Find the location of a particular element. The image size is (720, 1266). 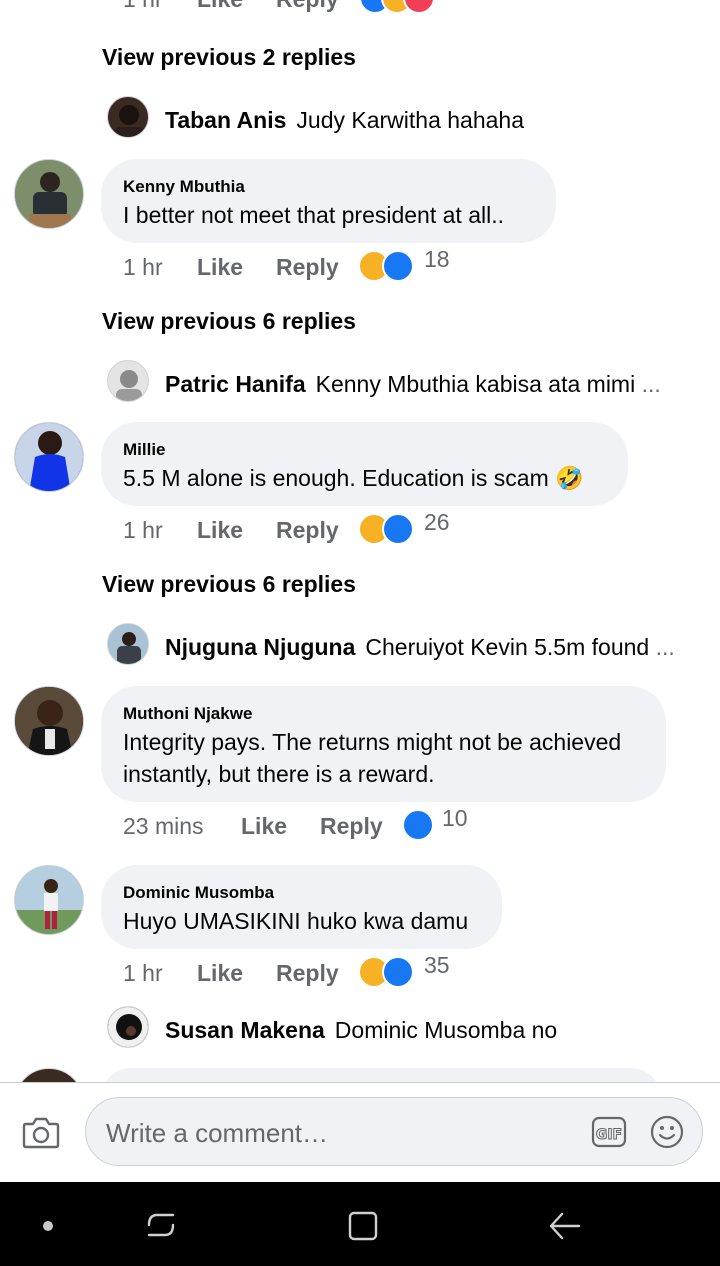

comment-input is located at coordinates (341, 1133).